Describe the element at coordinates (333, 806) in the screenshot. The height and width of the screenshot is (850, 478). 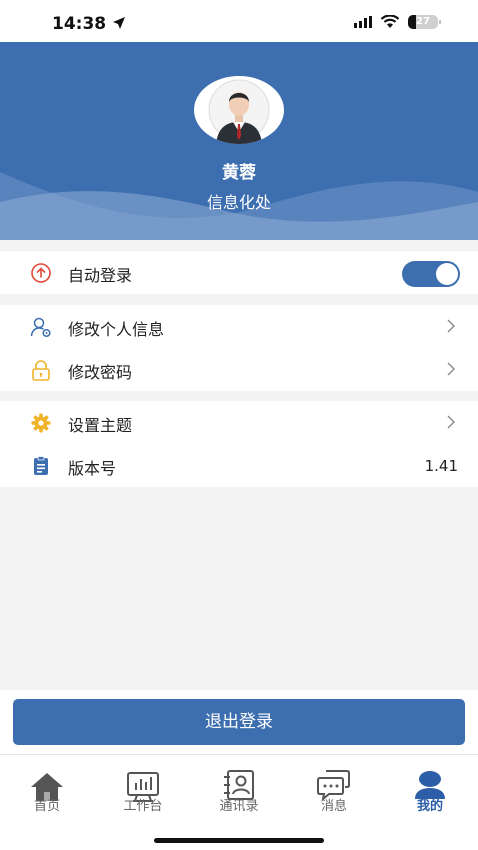
I see `tab-messages-label: 消息` at that location.